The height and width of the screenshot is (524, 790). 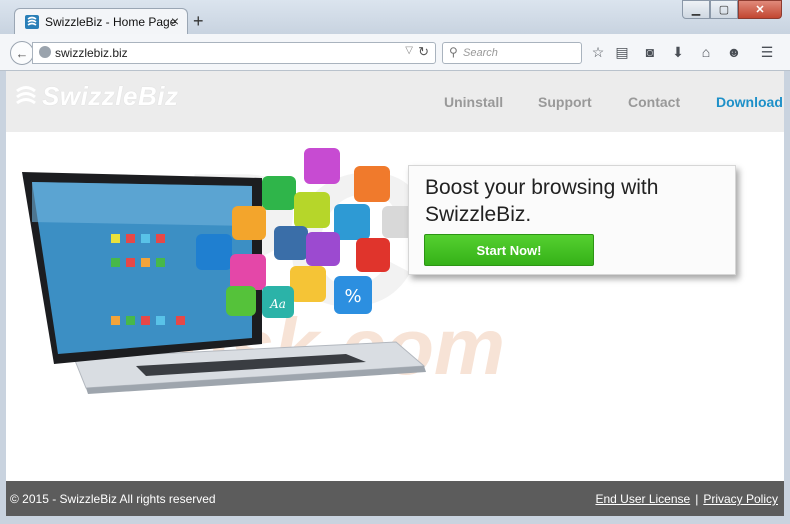 What do you see at coordinates (308, 284) in the screenshot?
I see `mail-app-icon` at bounding box center [308, 284].